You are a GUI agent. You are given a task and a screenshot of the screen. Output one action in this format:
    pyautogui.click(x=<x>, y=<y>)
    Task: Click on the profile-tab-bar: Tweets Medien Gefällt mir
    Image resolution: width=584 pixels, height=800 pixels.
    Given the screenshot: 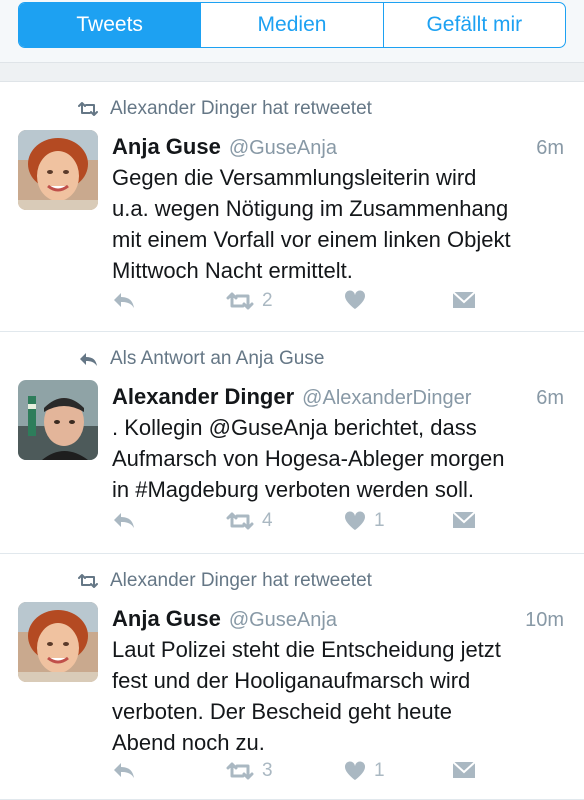 What is the action you would take?
    pyautogui.click(x=292, y=31)
    